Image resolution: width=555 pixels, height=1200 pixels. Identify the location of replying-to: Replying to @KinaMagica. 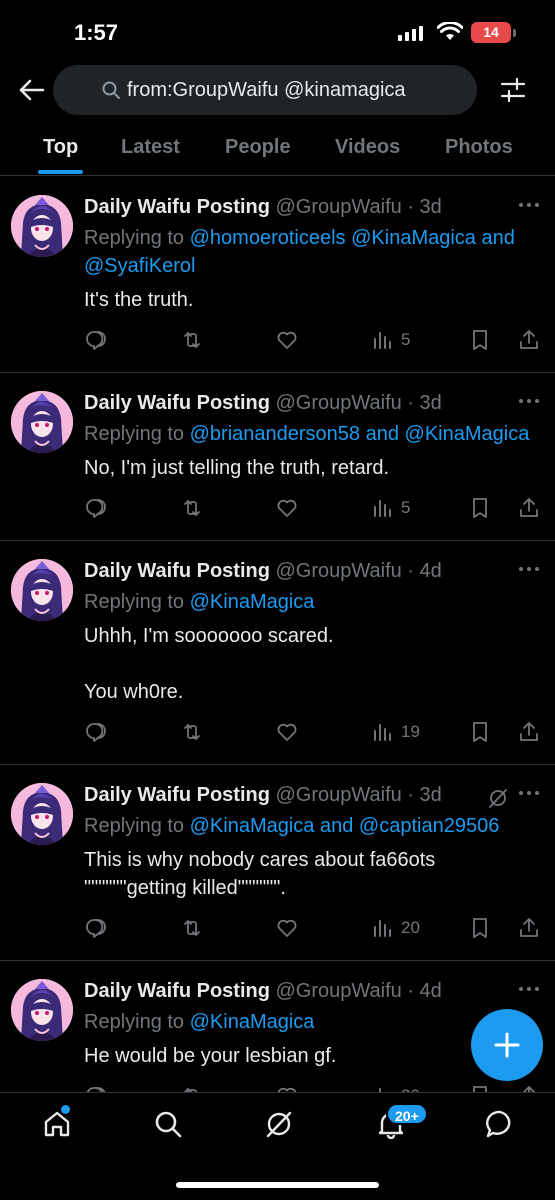
(311, 1022).